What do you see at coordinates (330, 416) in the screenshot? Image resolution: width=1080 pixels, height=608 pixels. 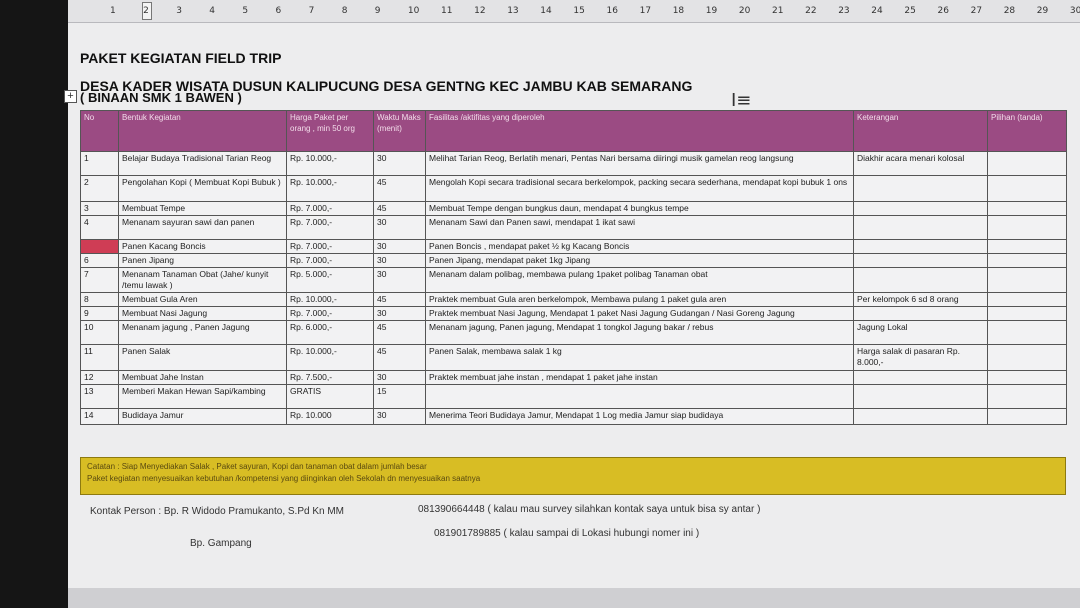 I see `cell-harga: Rp. 10.000` at bounding box center [330, 416].